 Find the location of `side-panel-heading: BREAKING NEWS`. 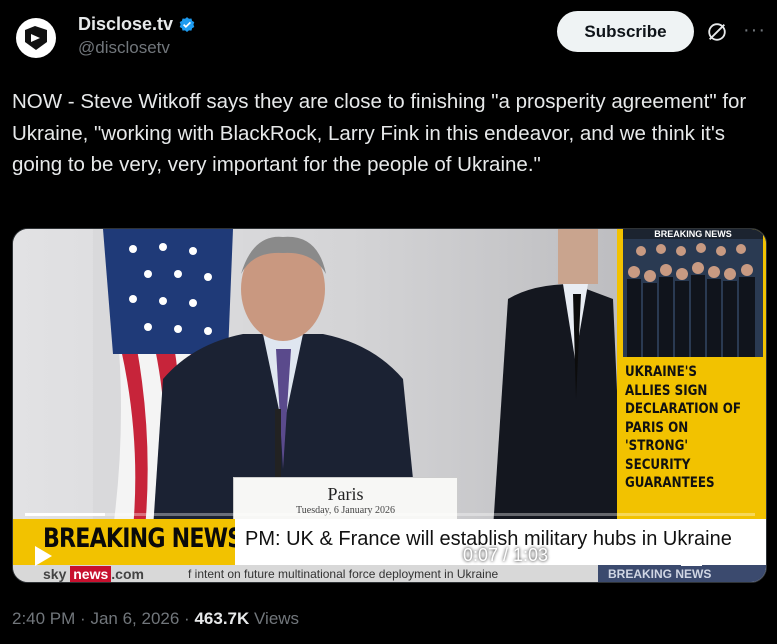

side-panel-heading: BREAKING NEWS is located at coordinates (693, 234).